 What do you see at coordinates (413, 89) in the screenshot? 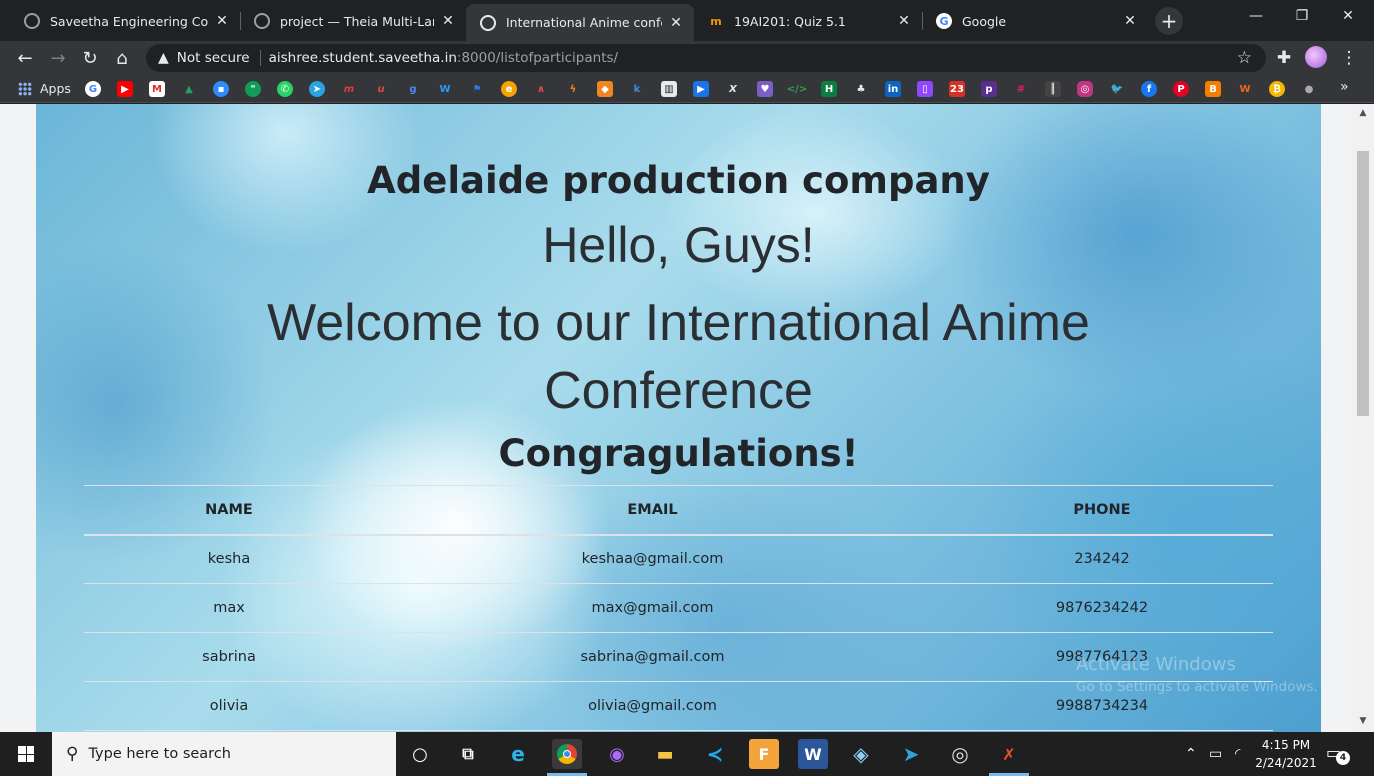
I see `g-brand-icon: g` at bounding box center [413, 89].